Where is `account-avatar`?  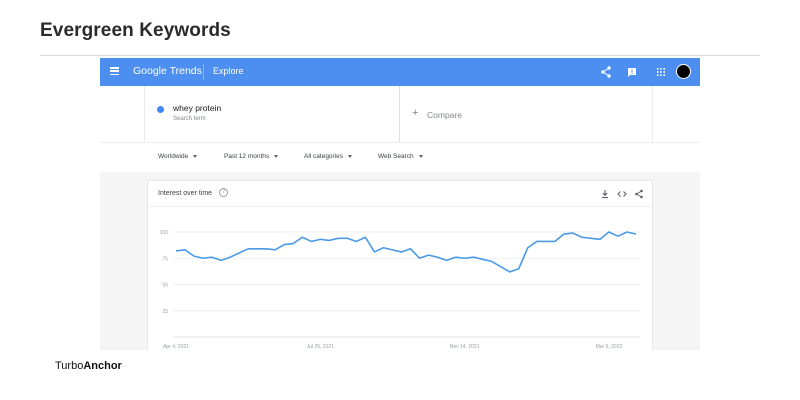
account-avatar is located at coordinates (683, 71).